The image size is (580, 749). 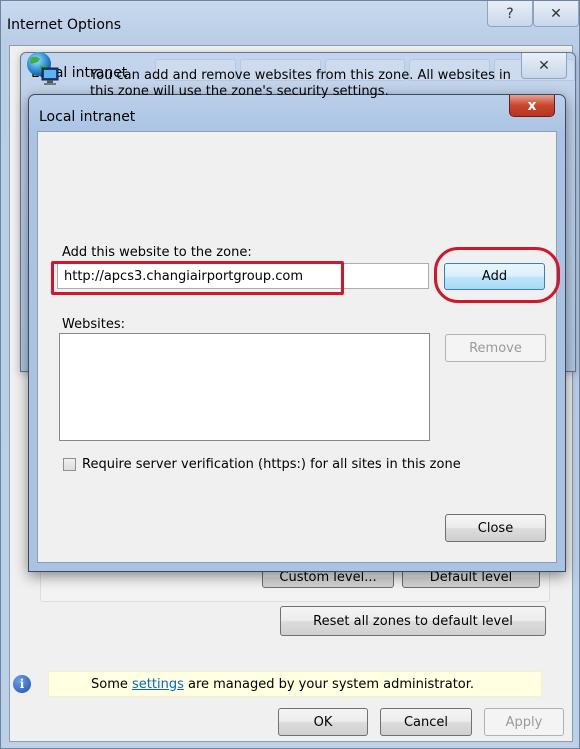 I want to click on window-close-button: ✕, so click(x=556, y=14).